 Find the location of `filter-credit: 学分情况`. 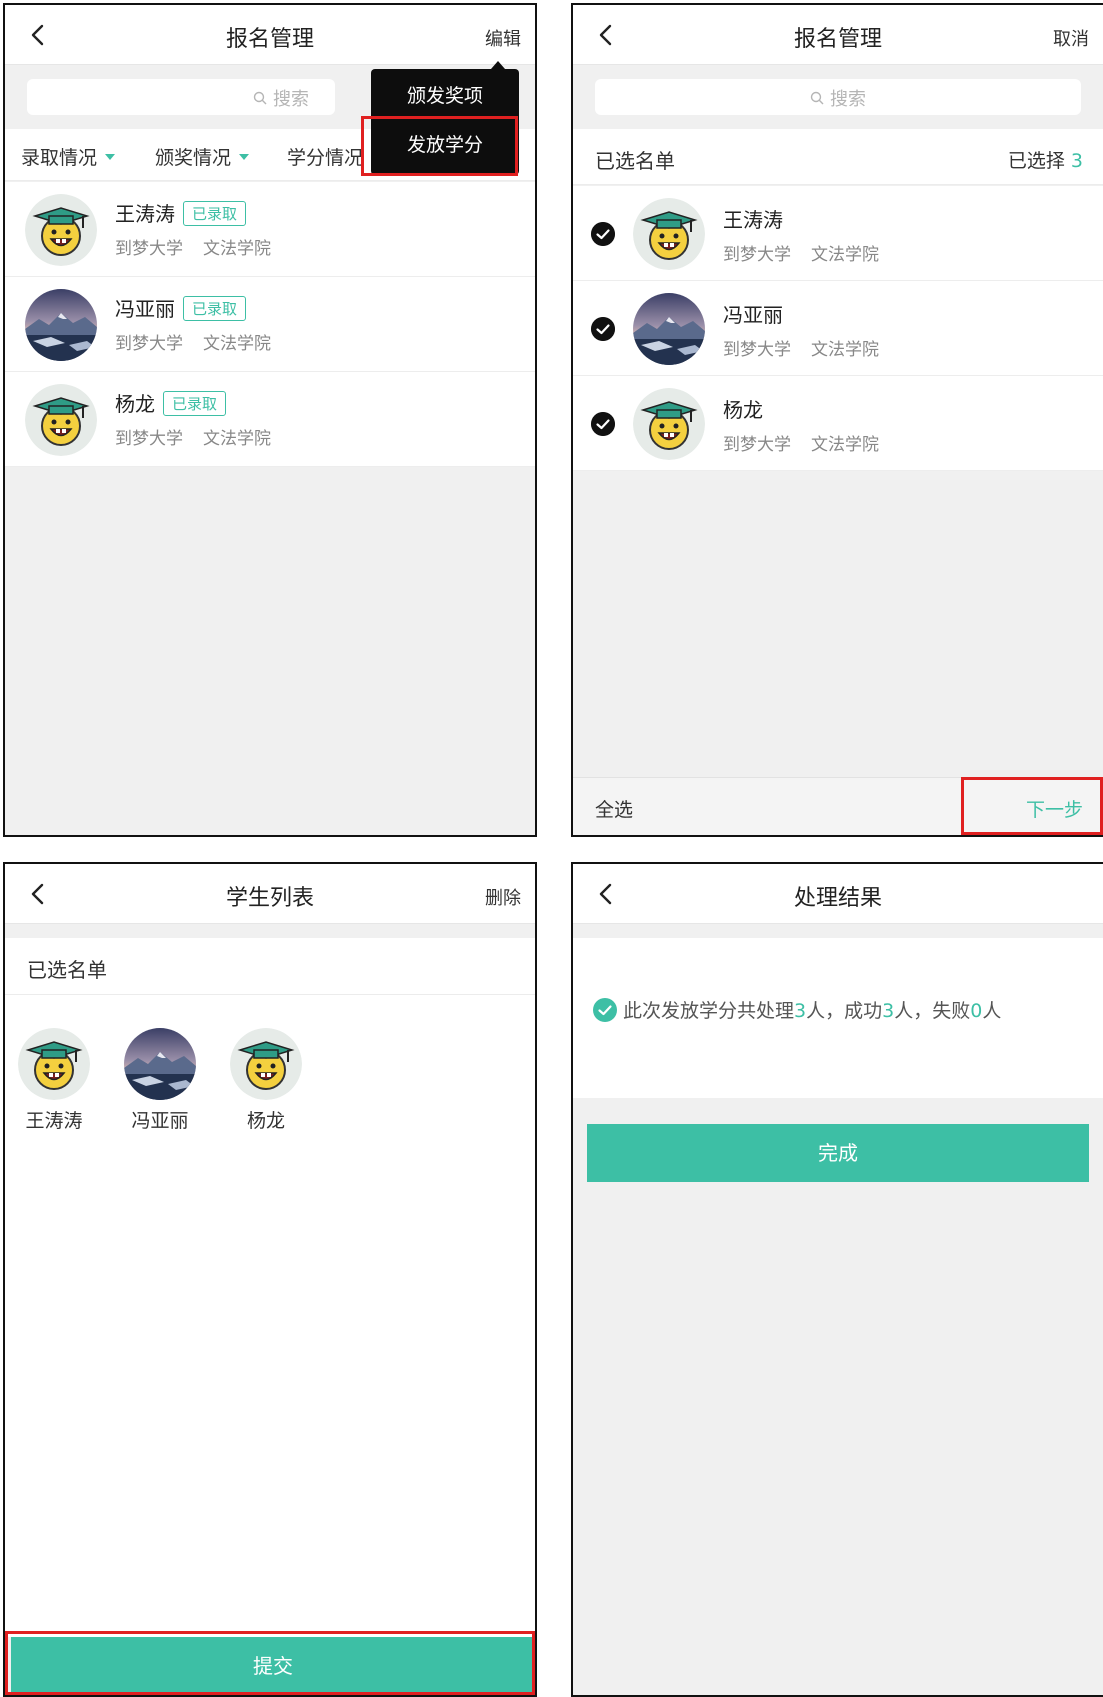

filter-credit: 学分情况 is located at coordinates (325, 156).